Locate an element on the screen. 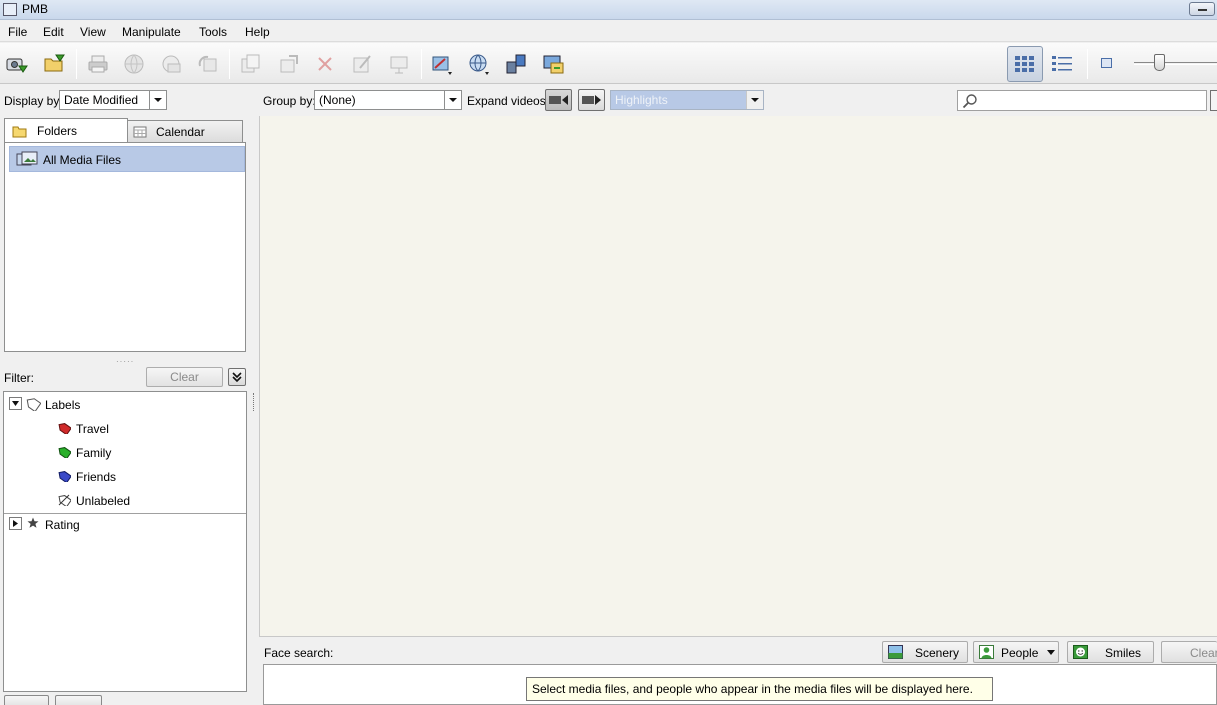 The width and height of the screenshot is (1217, 705). rotate-button is located at coordinates (208, 64).